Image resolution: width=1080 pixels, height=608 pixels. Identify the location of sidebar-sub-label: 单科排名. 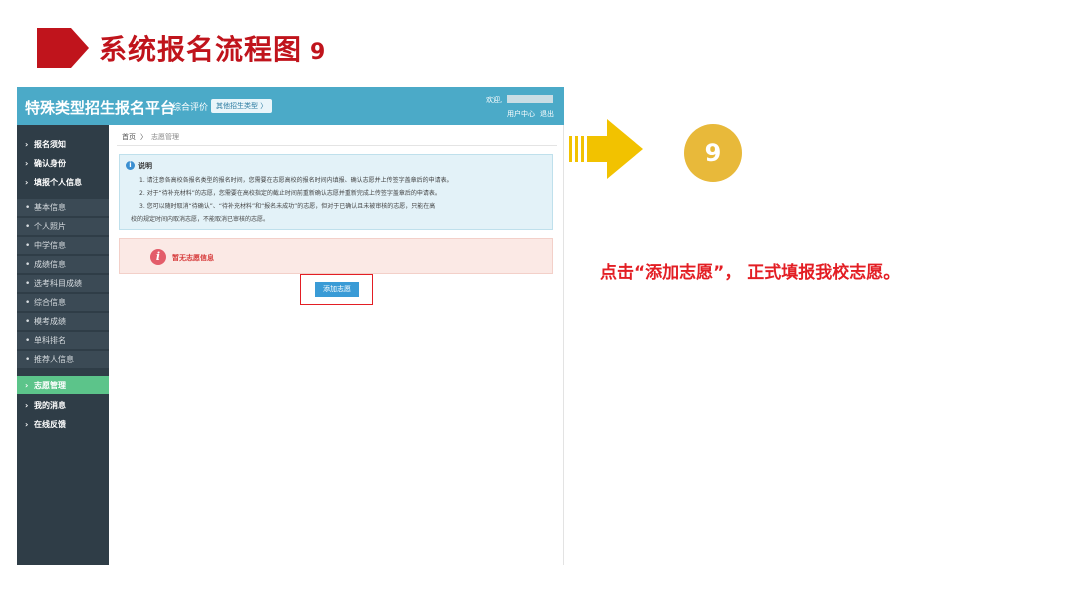
(50, 340).